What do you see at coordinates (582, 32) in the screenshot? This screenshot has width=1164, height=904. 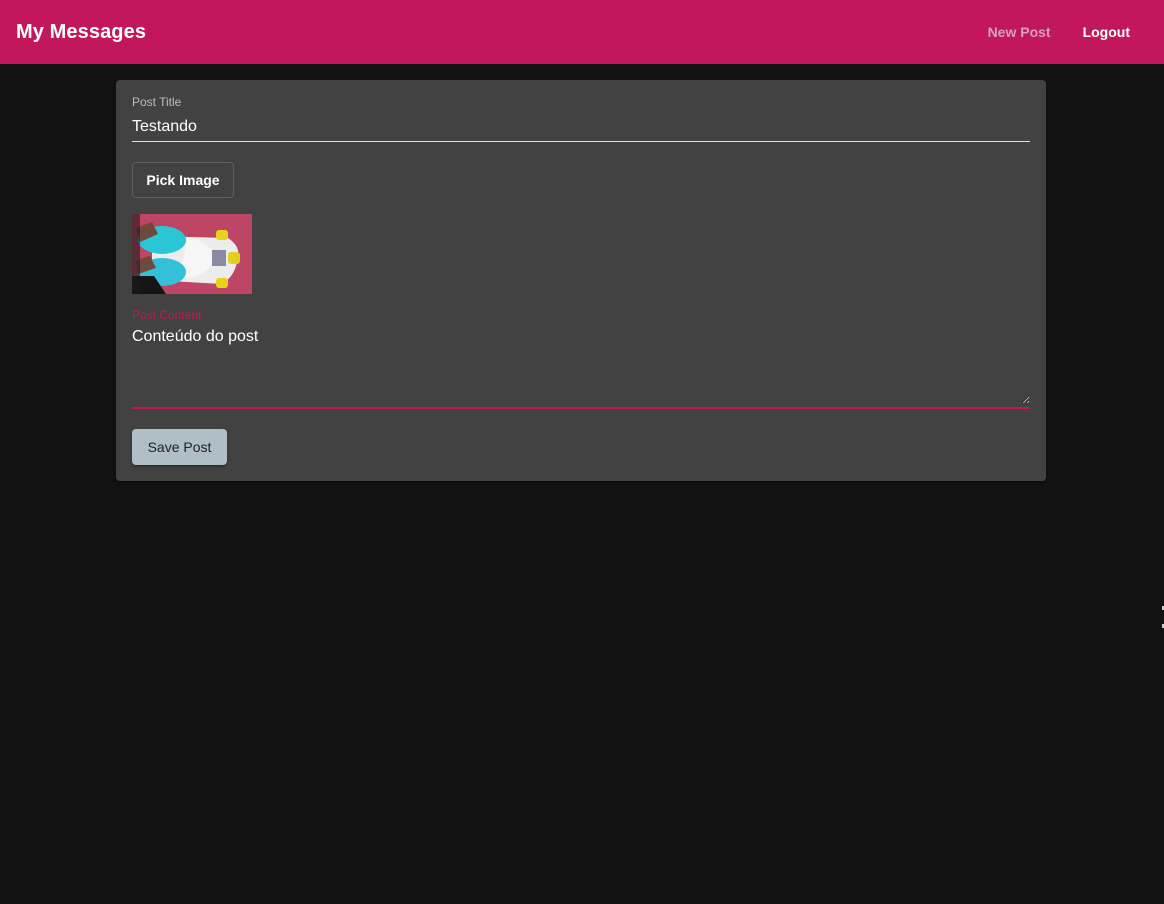 I see `app-toolbar: My Messages New Post Logout` at bounding box center [582, 32].